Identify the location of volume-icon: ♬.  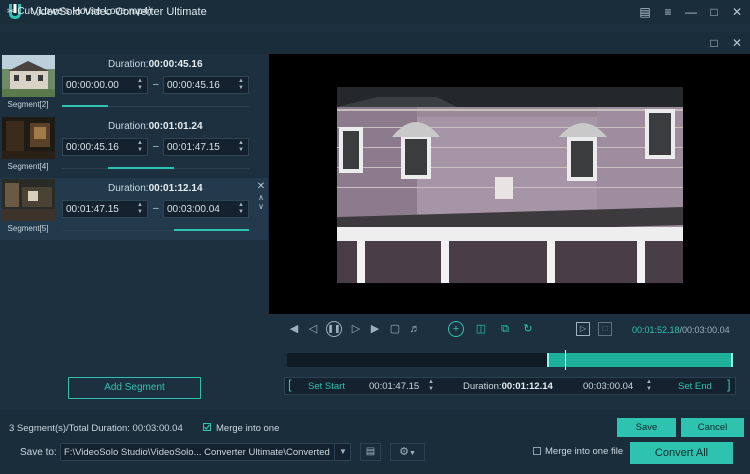
(415, 329).